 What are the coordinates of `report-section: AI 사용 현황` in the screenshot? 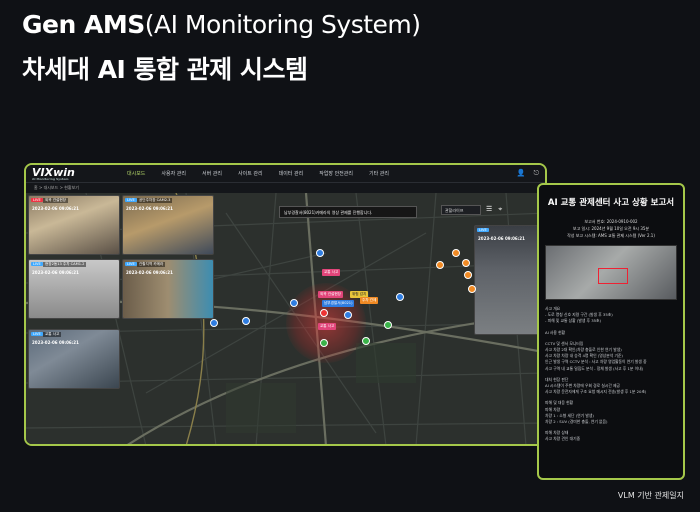 It's located at (611, 333).